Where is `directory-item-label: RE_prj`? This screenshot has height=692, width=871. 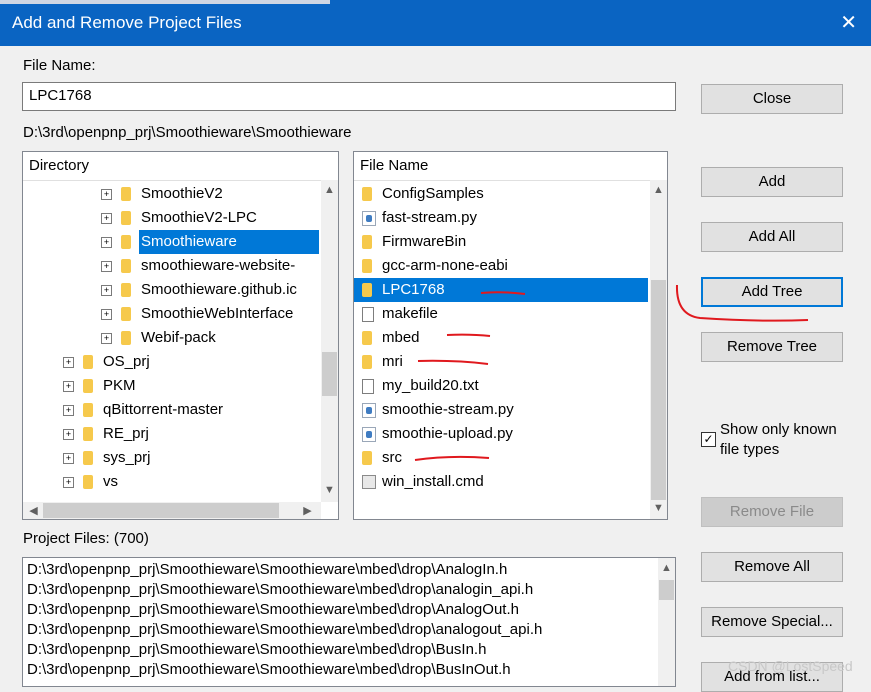
directory-item-label: RE_prj is located at coordinates (126, 433).